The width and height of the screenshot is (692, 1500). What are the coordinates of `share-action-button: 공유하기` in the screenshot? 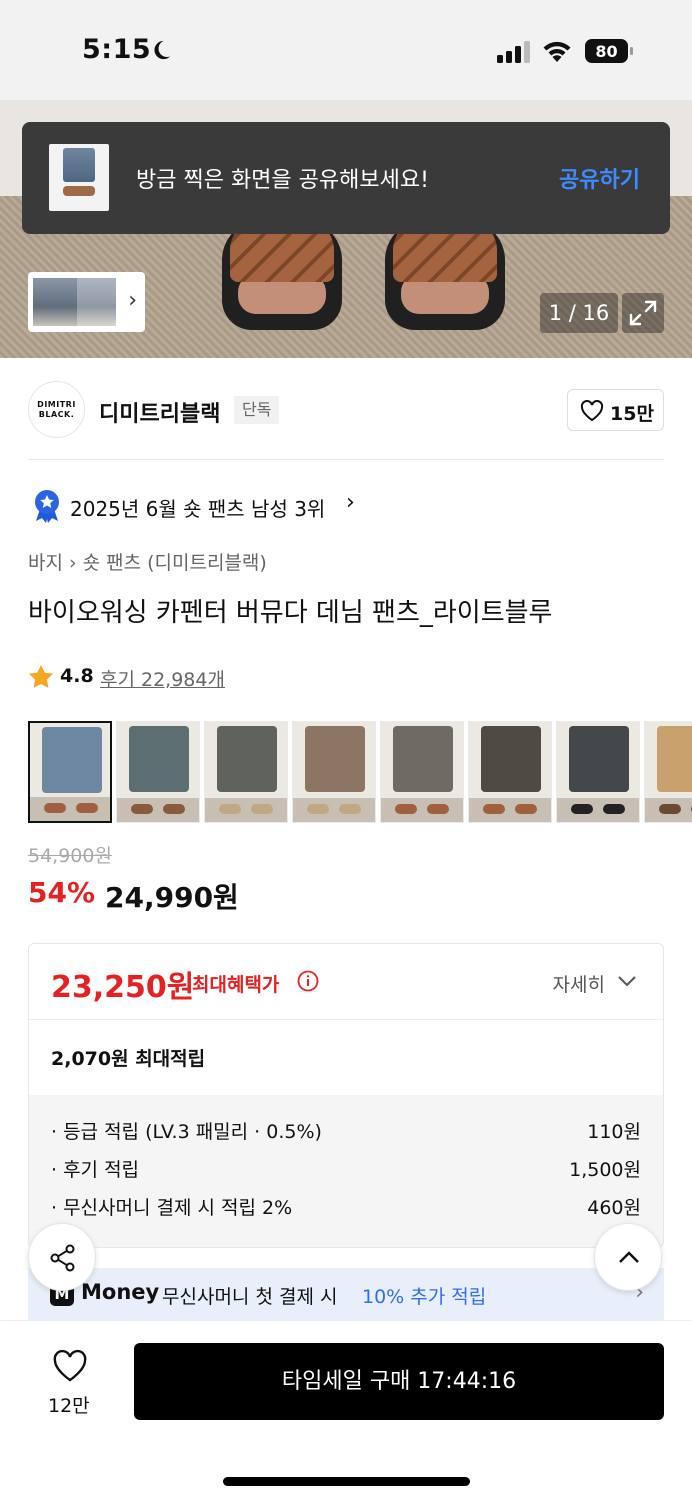 It's located at (599, 178).